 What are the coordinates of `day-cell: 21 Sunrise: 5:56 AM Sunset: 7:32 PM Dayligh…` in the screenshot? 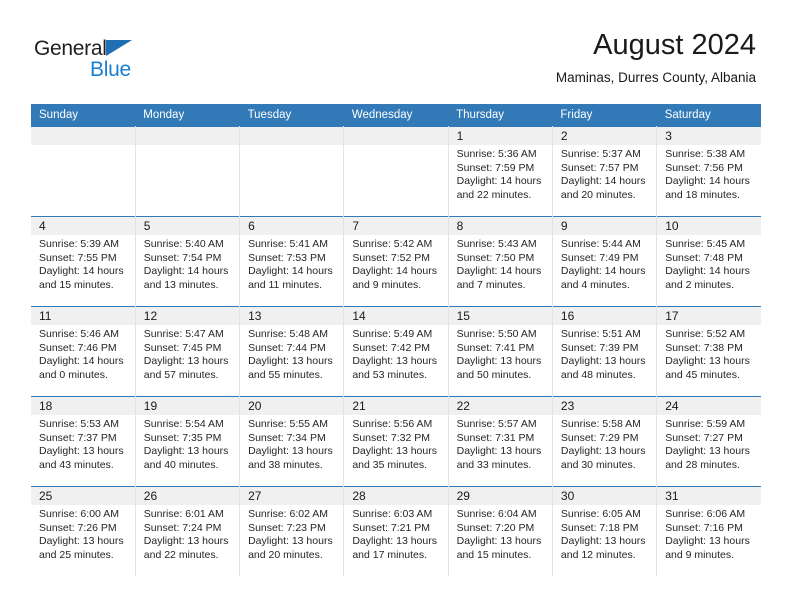 It's located at (396, 441).